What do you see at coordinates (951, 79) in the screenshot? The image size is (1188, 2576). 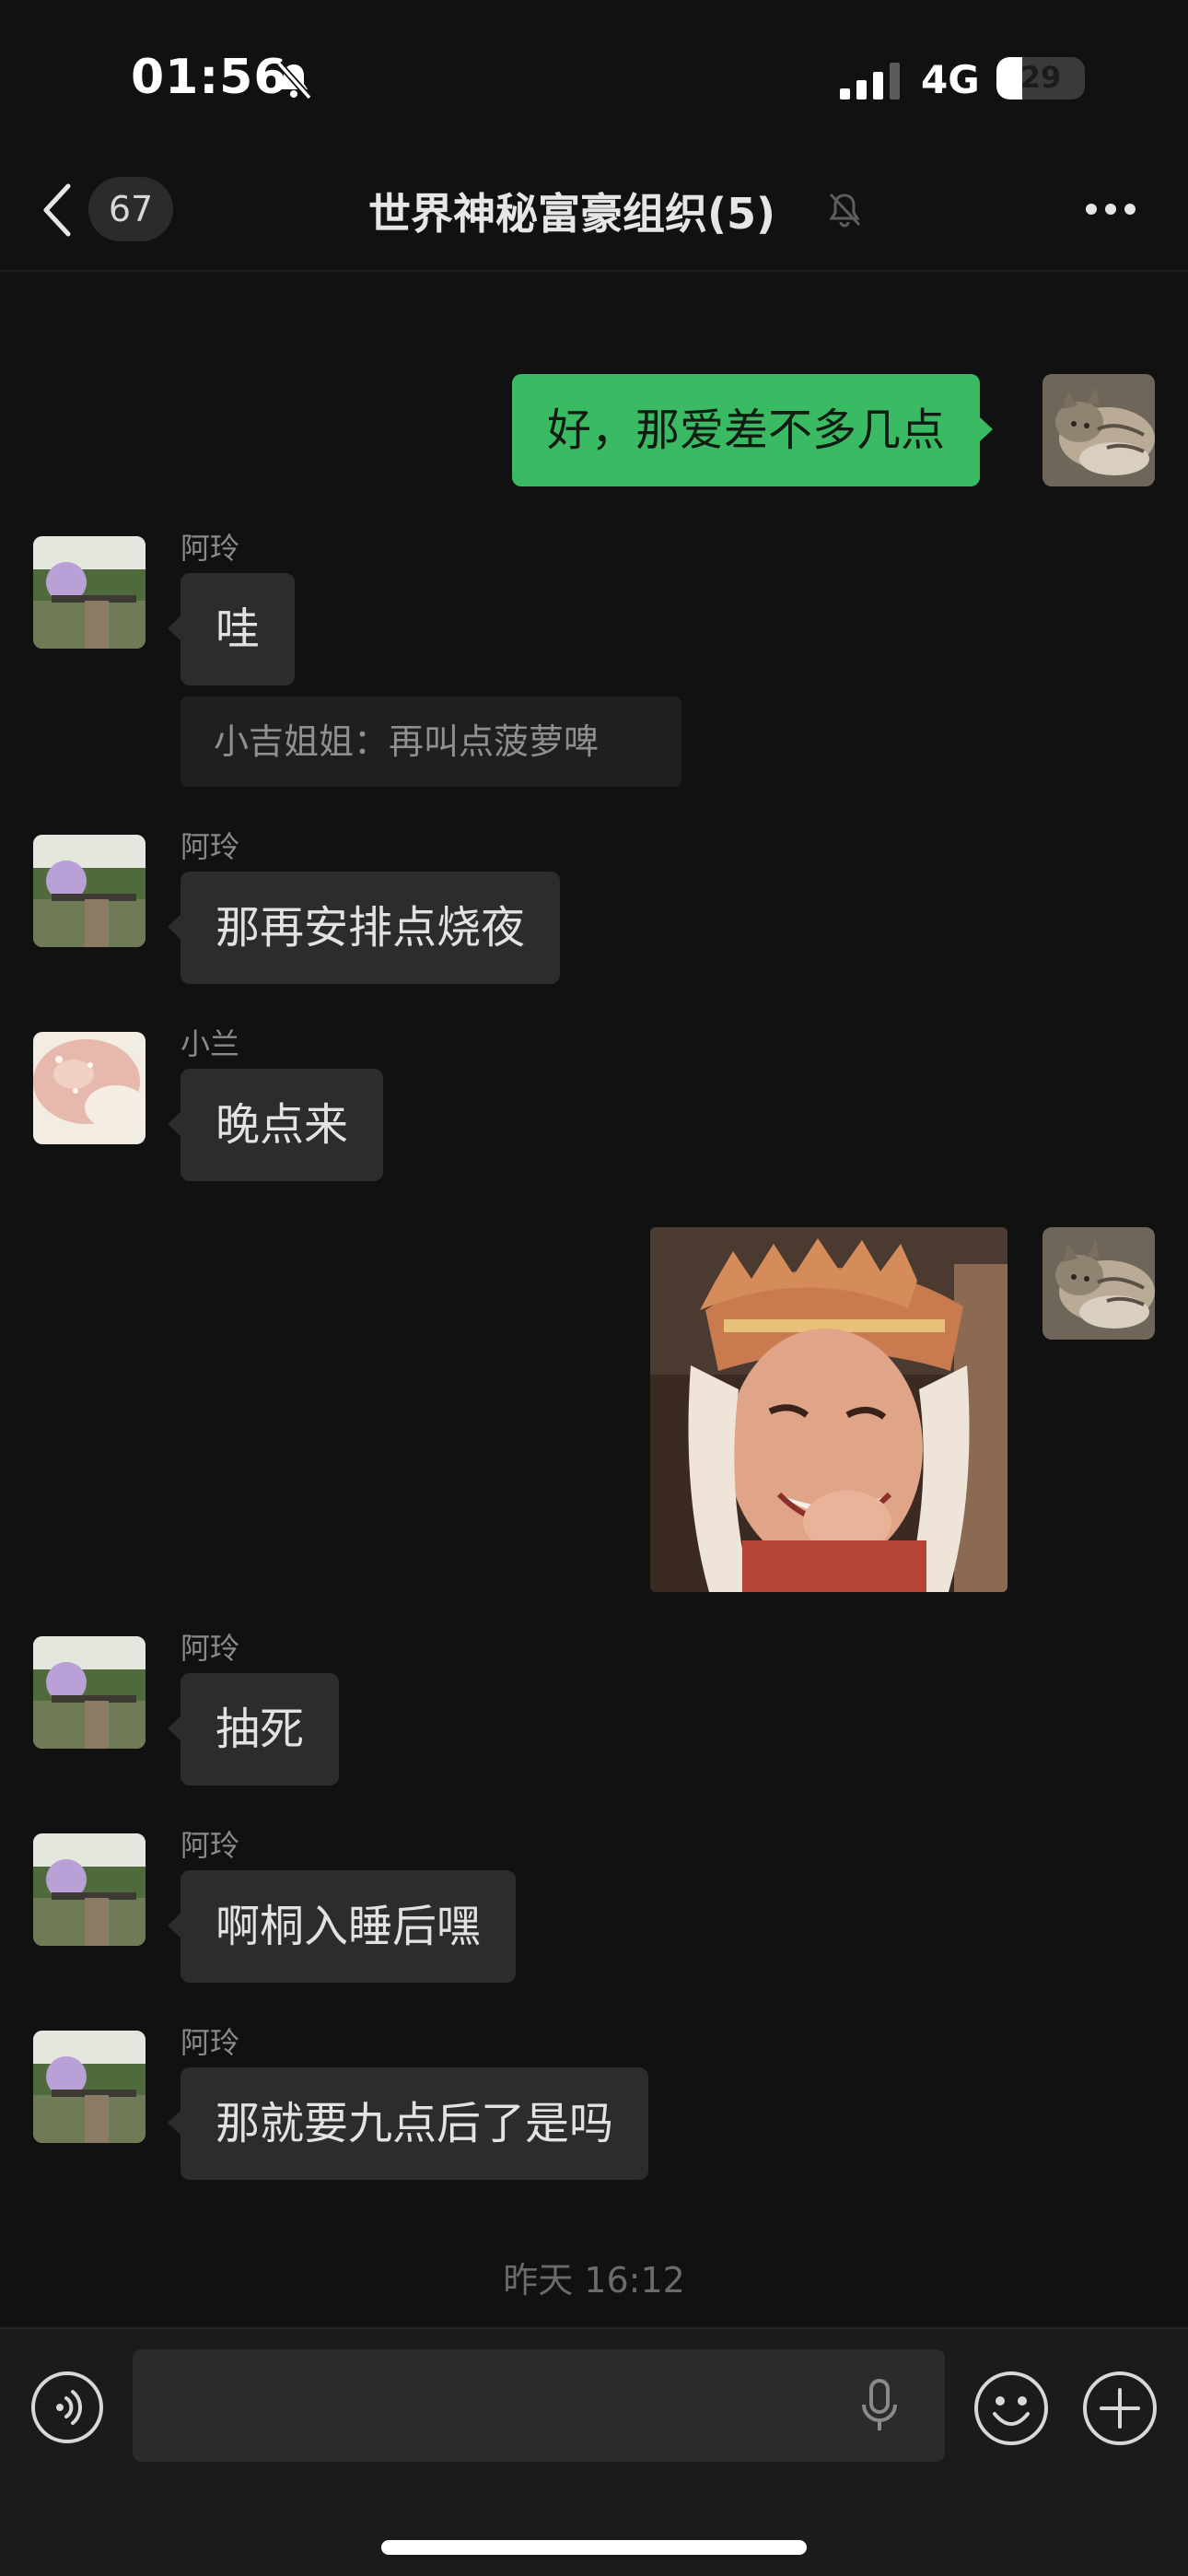 I see `network-type: 4G` at bounding box center [951, 79].